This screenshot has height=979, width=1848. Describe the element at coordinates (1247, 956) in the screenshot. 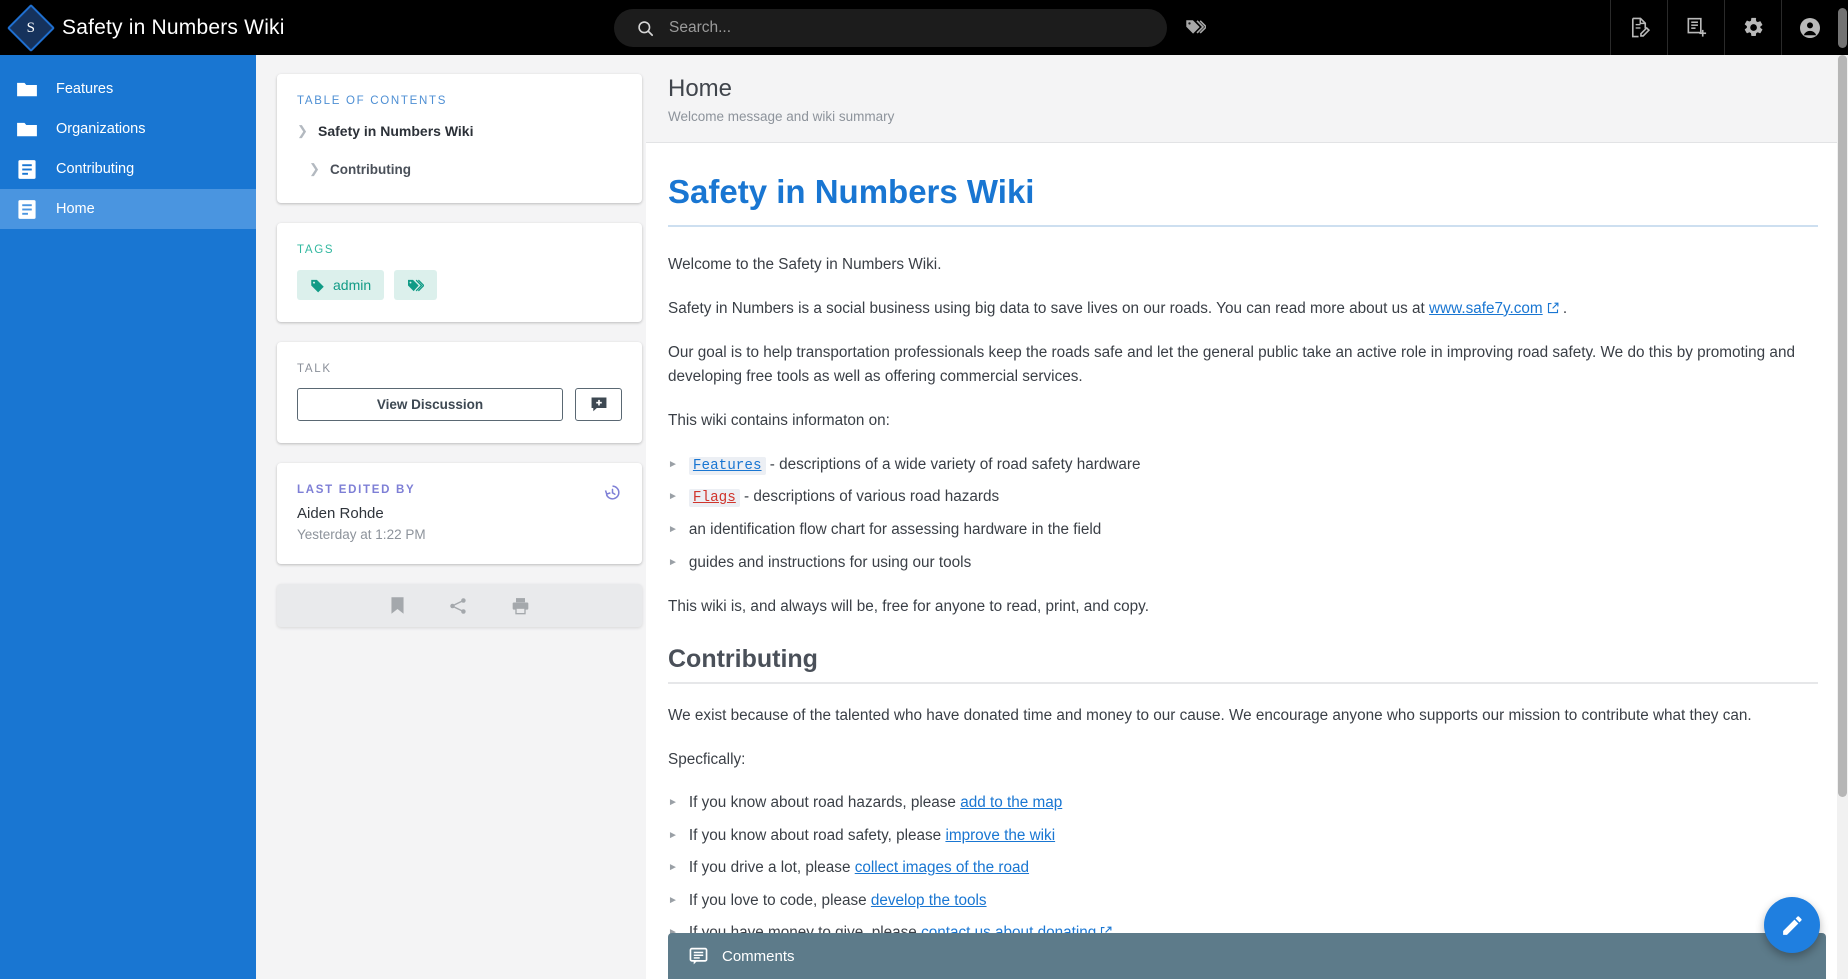

I see `comments-section-header: Comments` at that location.